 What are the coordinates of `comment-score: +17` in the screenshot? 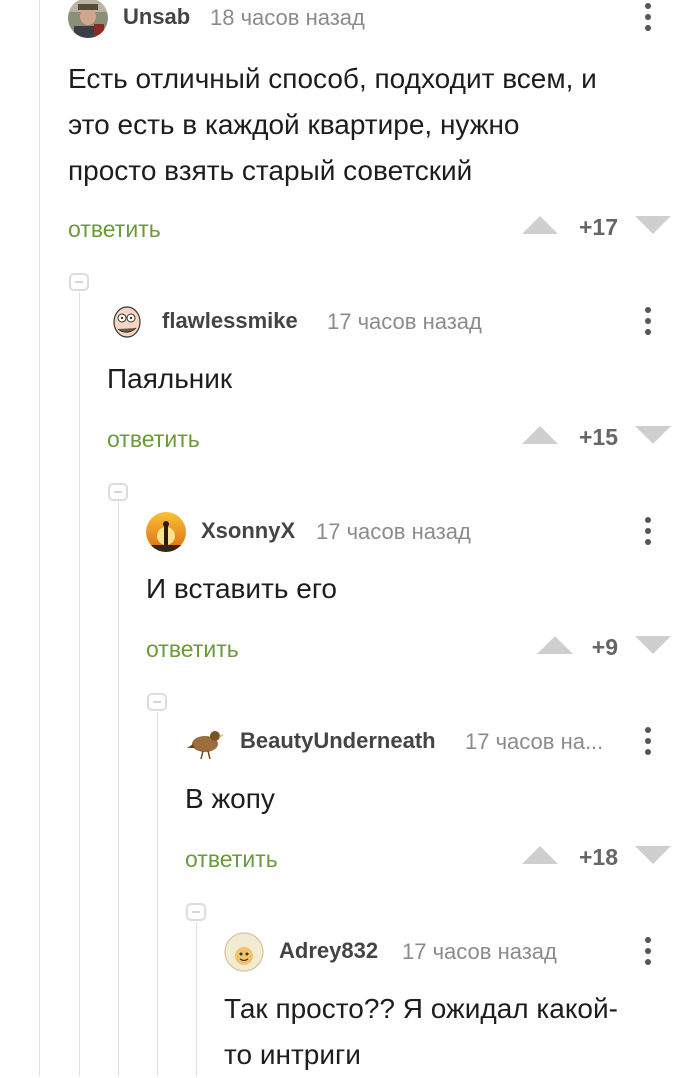 It's located at (598, 227).